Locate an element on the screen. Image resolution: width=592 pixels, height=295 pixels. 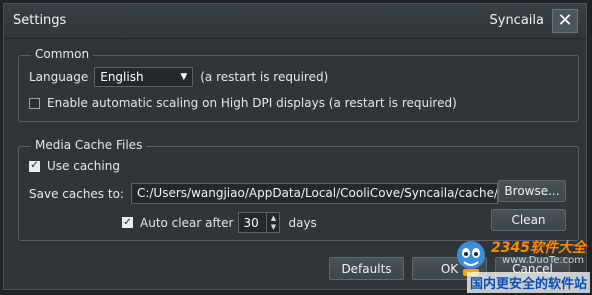
cancel-button: Cancel is located at coordinates (532, 268).